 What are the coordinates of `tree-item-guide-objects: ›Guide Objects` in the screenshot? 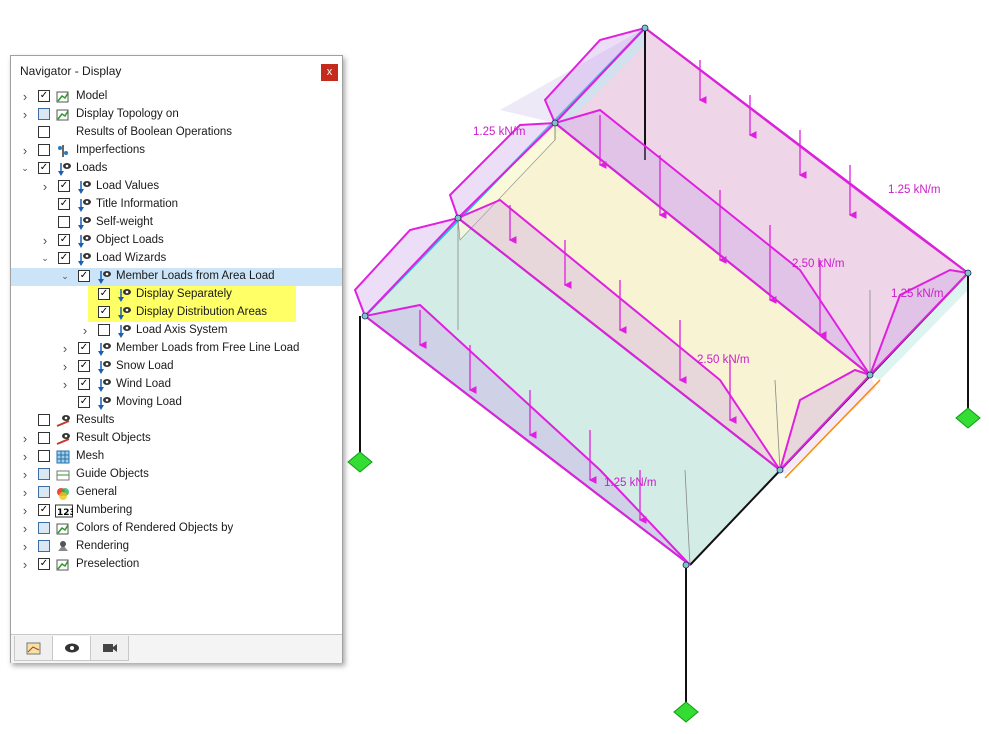 It's located at (176, 475).